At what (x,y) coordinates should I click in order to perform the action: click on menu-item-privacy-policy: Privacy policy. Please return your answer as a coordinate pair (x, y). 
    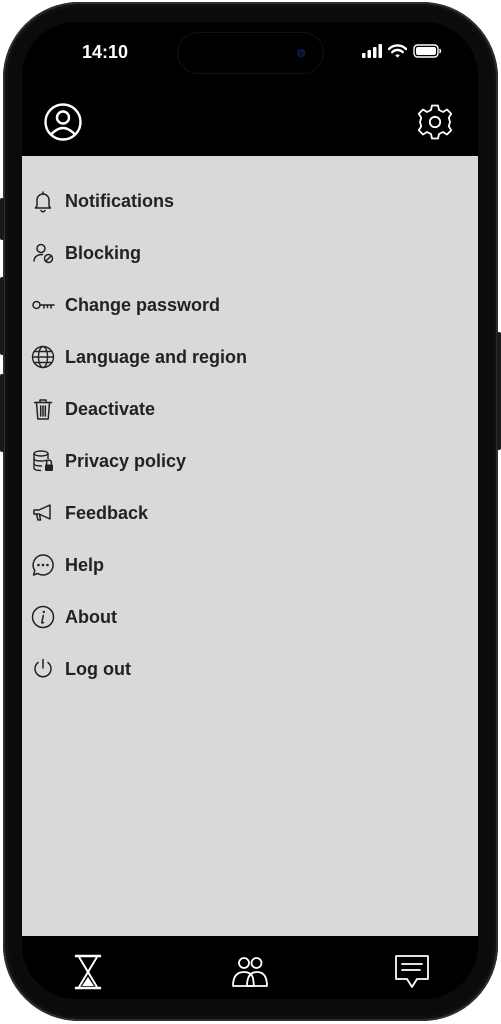
    Looking at the image, I should click on (108, 461).